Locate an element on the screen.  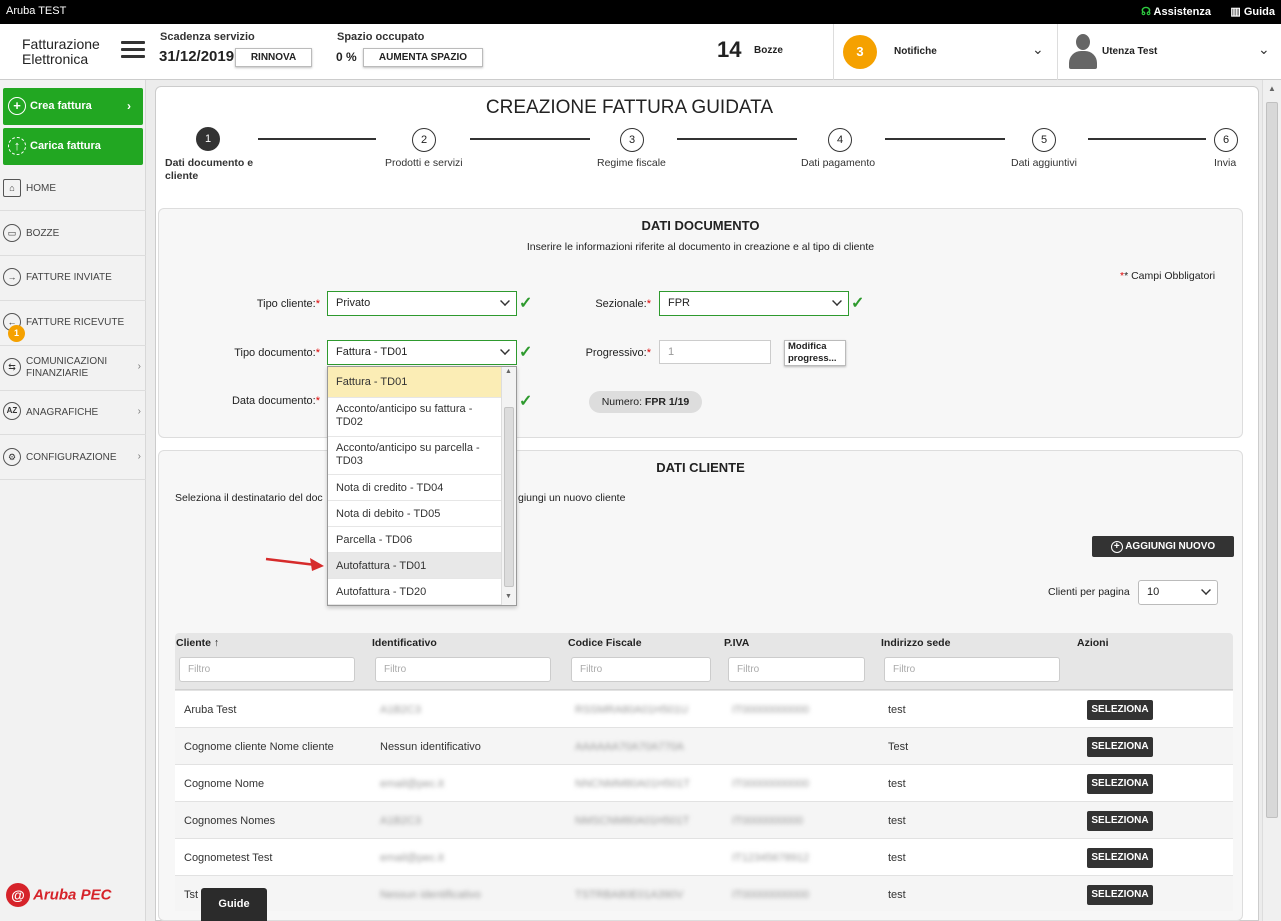
progressivo-label: Progressivo:* is located at coordinates (618, 353).